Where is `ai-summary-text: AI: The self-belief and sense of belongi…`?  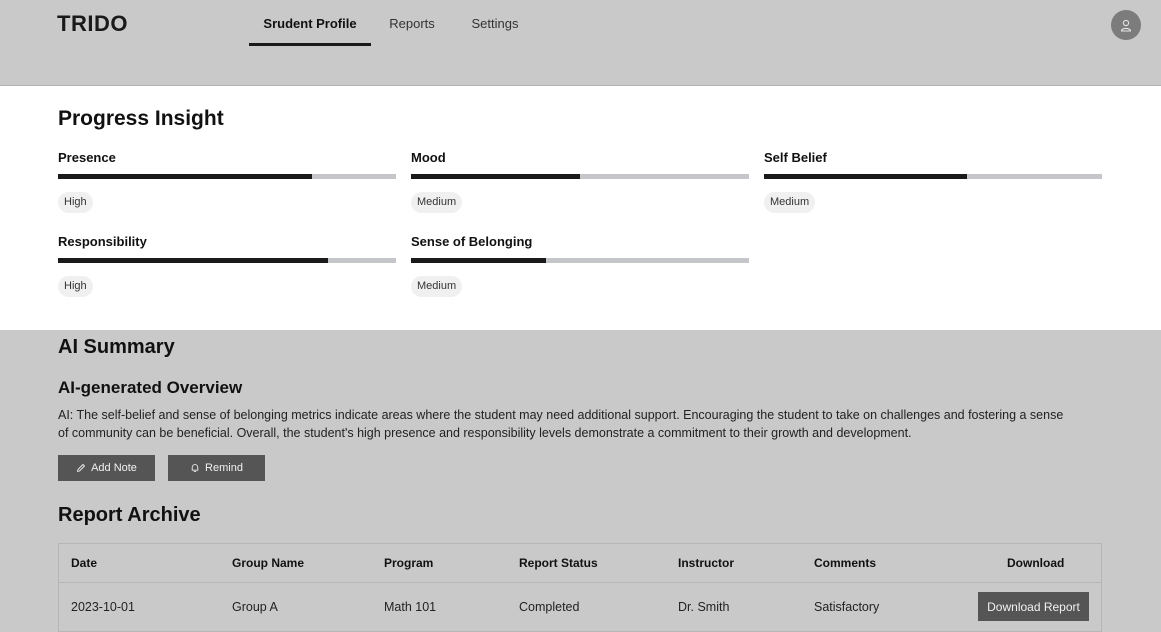
ai-summary-text: AI: The self-belief and sense of belongi… is located at coordinates (561, 424).